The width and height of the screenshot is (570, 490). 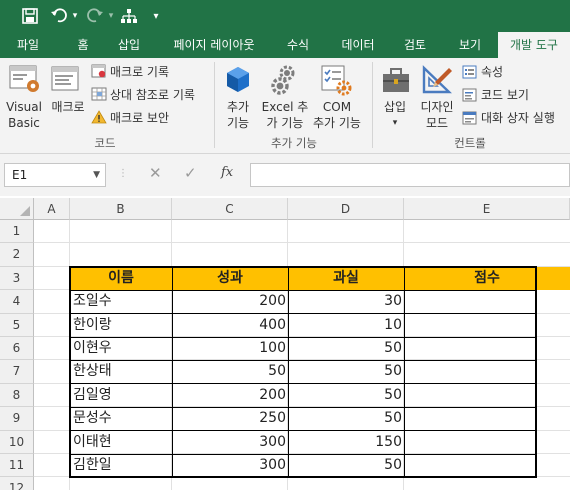 I want to click on row-header-12: 12, so click(x=17, y=483).